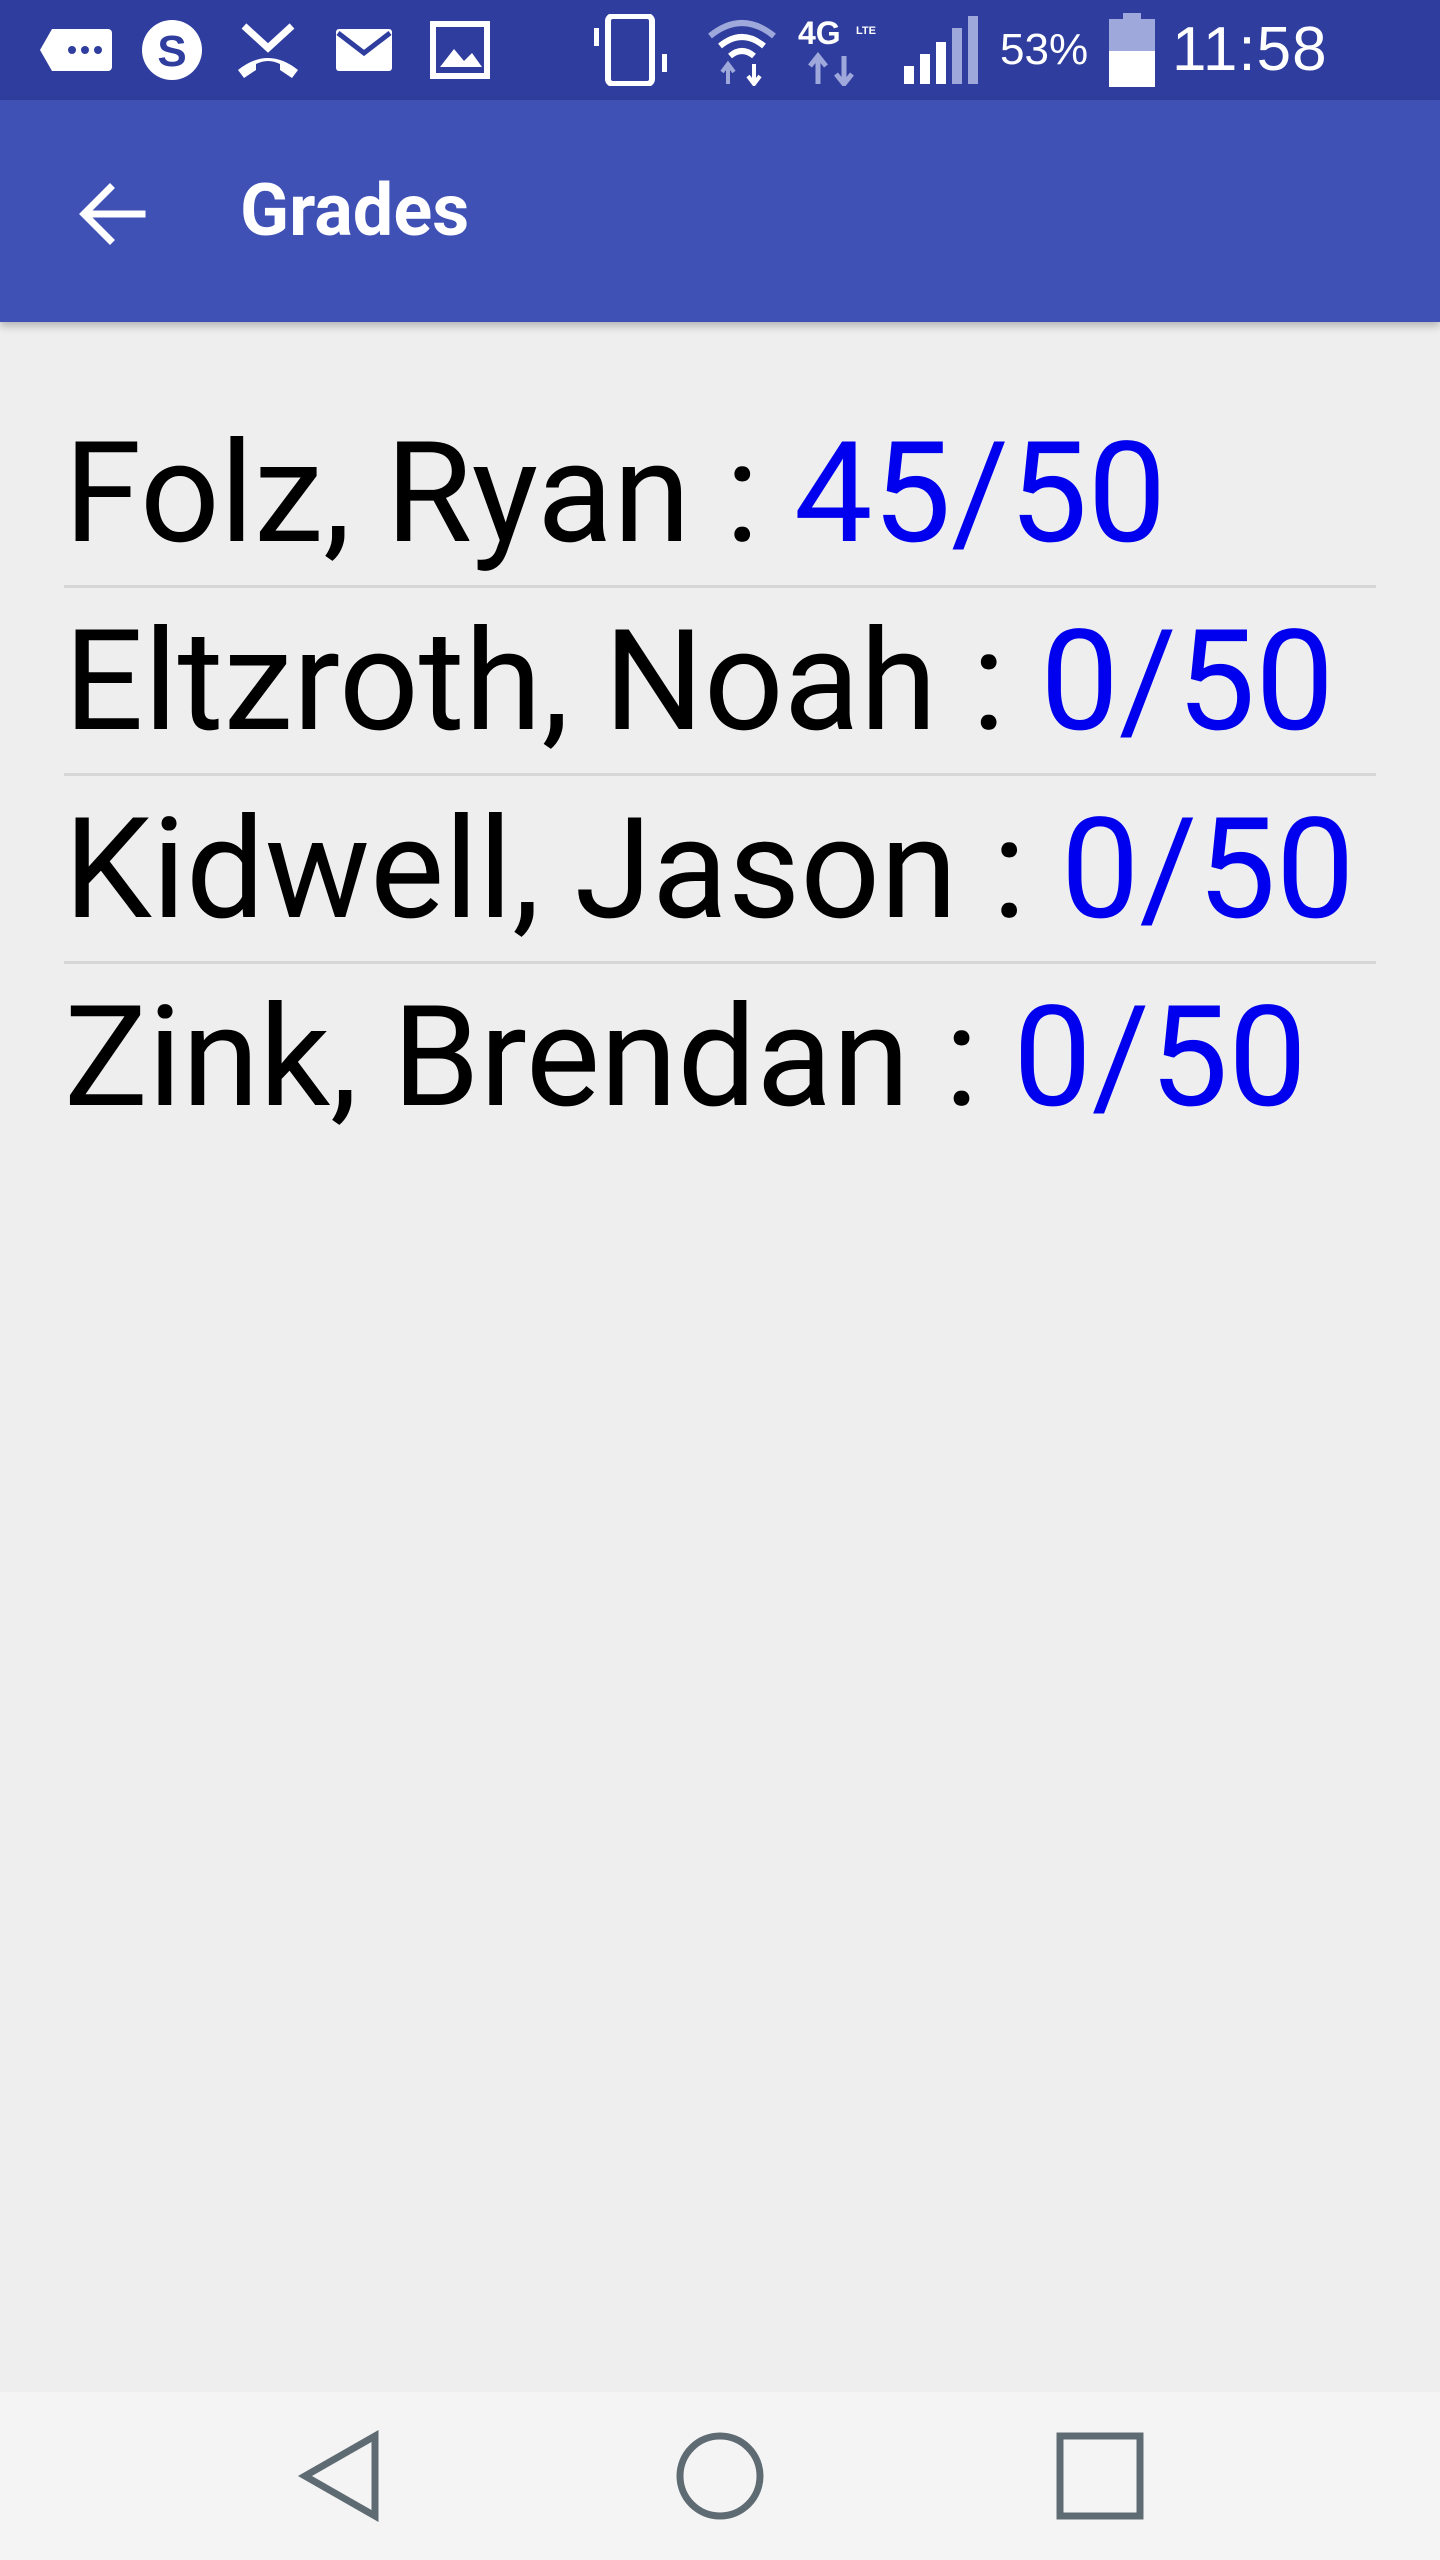  I want to click on status-bar: S 4G LTE 53% 11:58 PM, so click(720, 92).